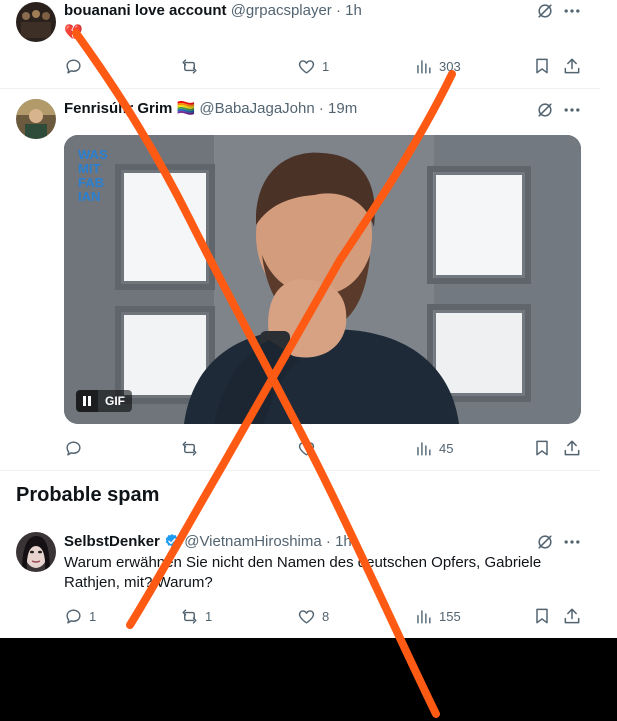 The width and height of the screenshot is (617, 721). I want to click on handle: @VietnamHiroshima, so click(253, 541).